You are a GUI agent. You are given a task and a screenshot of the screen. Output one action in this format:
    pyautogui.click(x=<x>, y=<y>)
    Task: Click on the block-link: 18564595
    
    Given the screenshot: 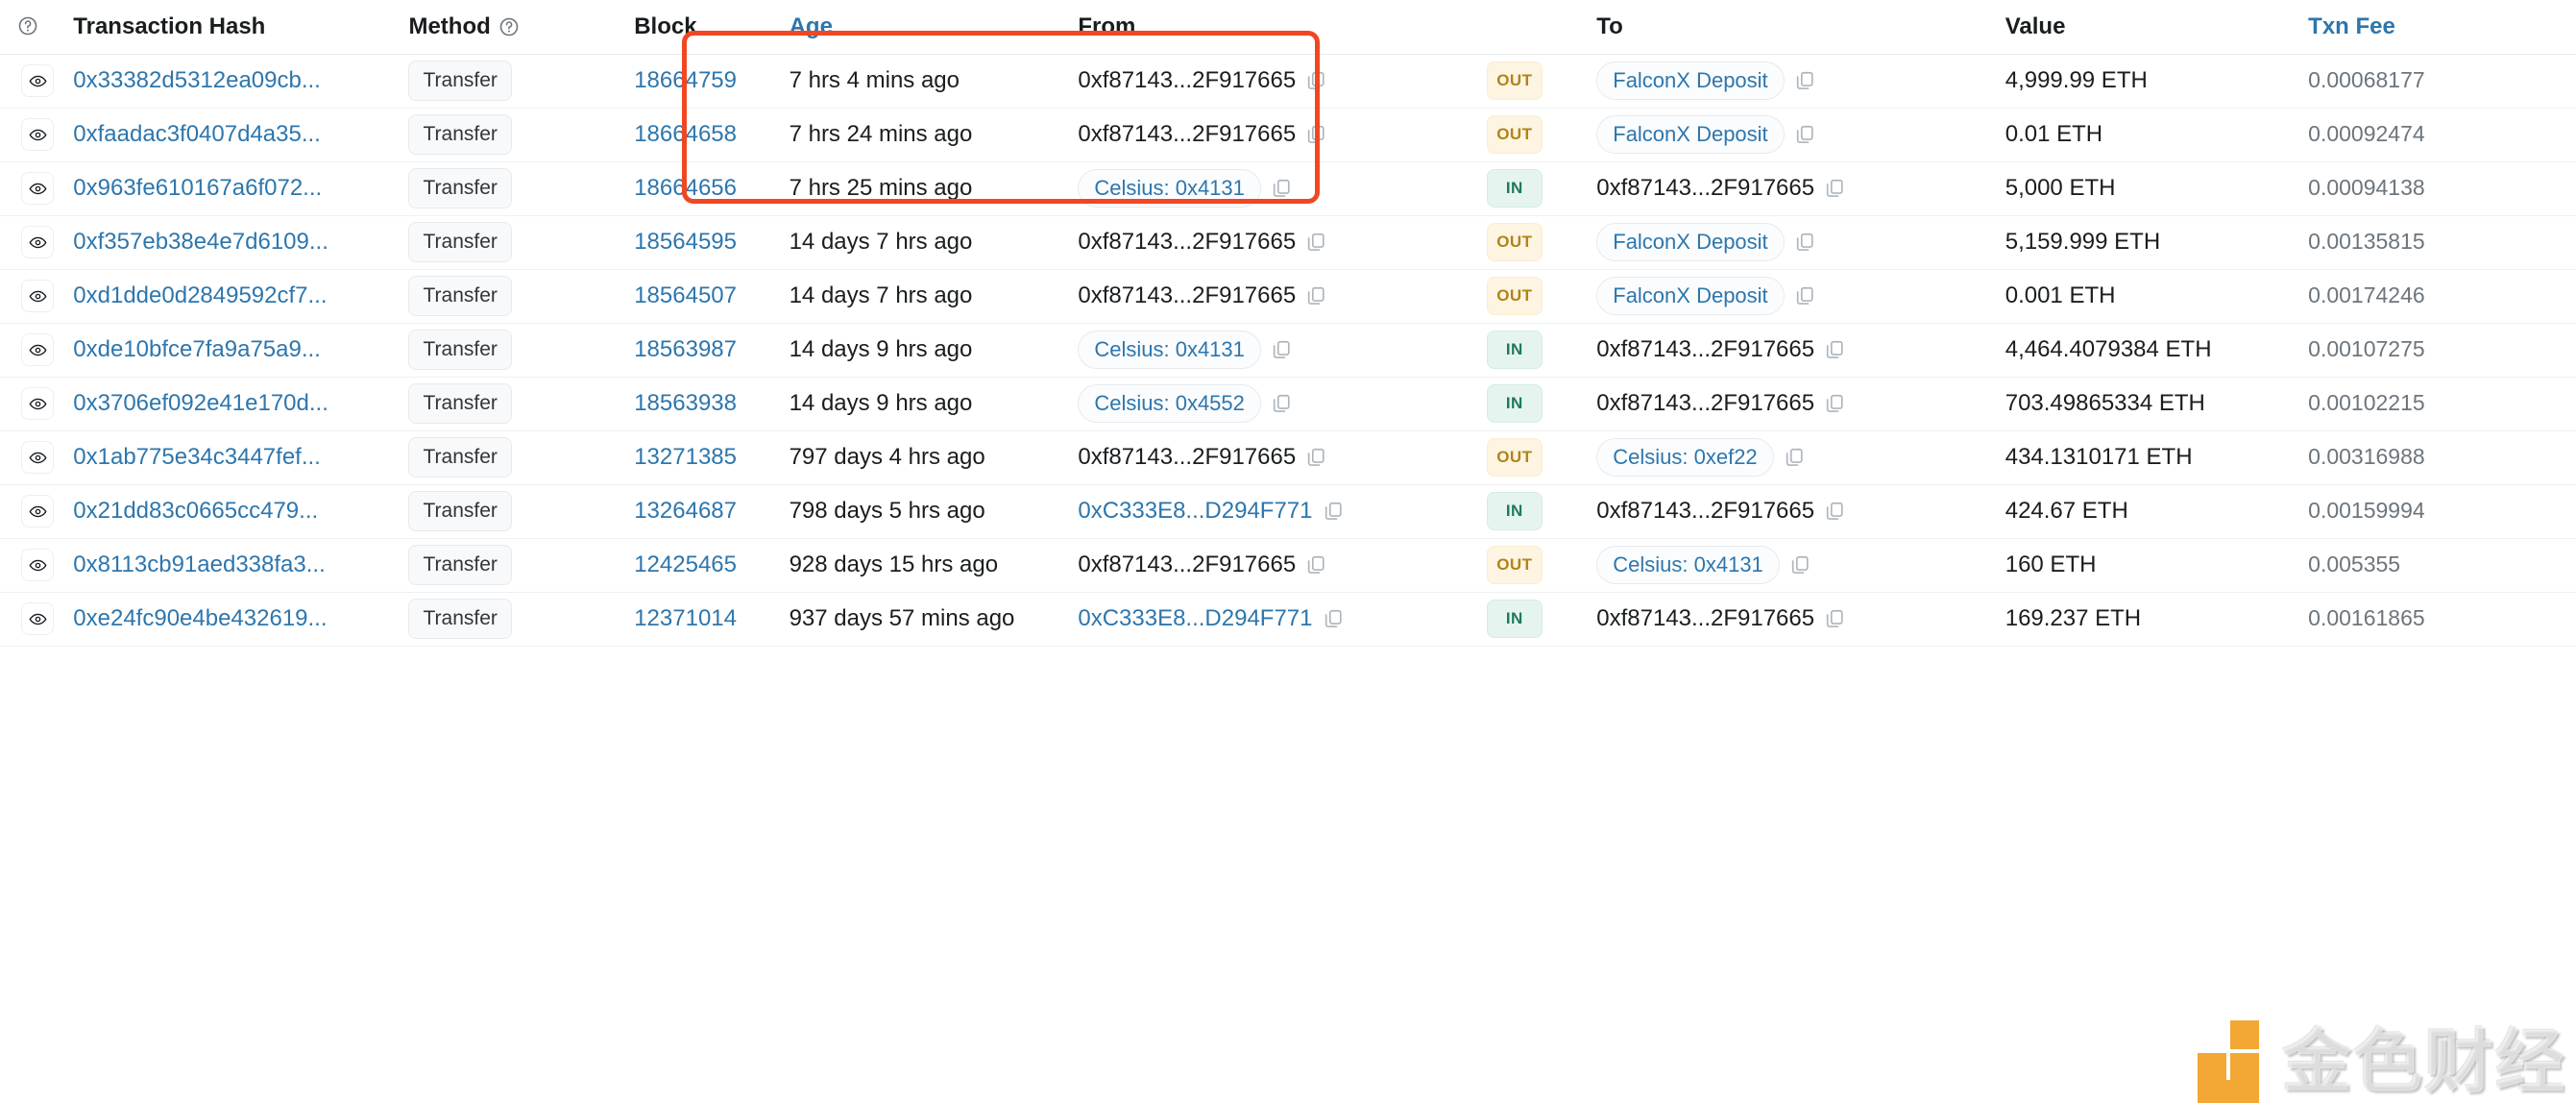 What is the action you would take?
    pyautogui.click(x=686, y=242)
    